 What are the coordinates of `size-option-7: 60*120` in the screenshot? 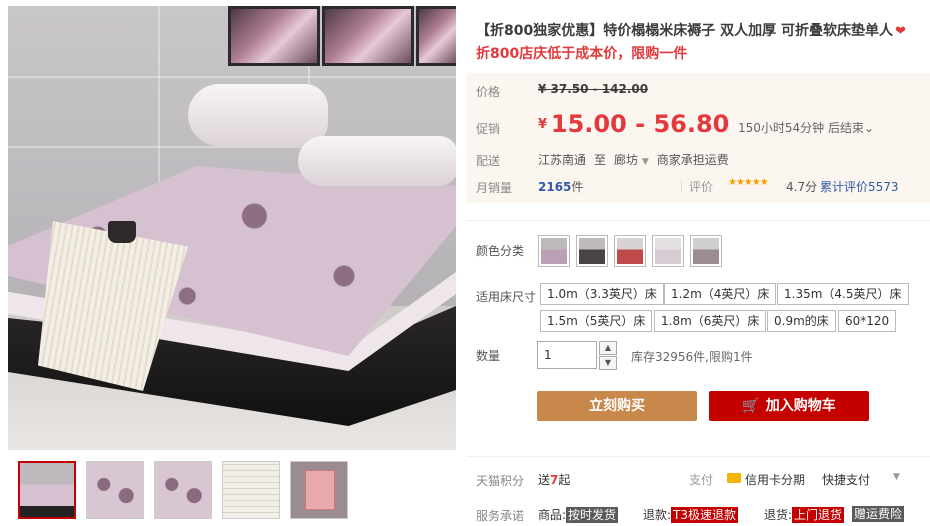 It's located at (867, 321).